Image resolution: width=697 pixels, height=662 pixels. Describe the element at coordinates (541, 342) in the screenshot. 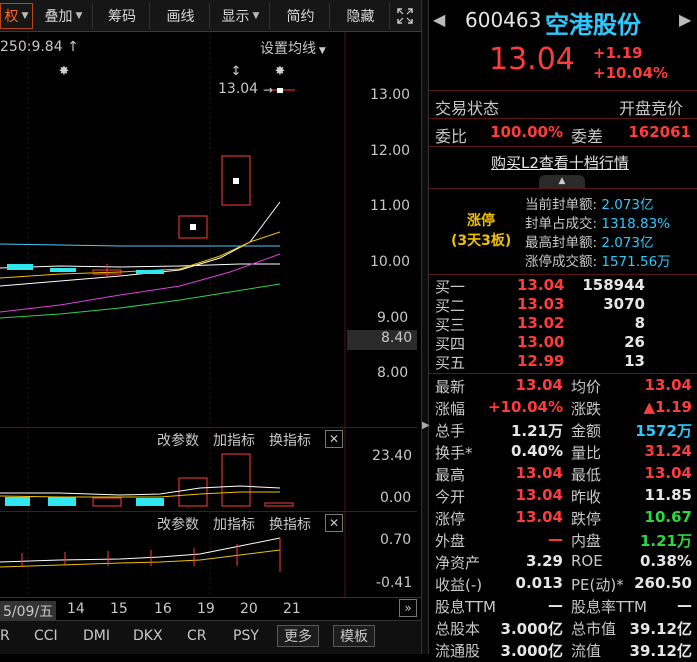

I see `bid-price: 13.00` at that location.